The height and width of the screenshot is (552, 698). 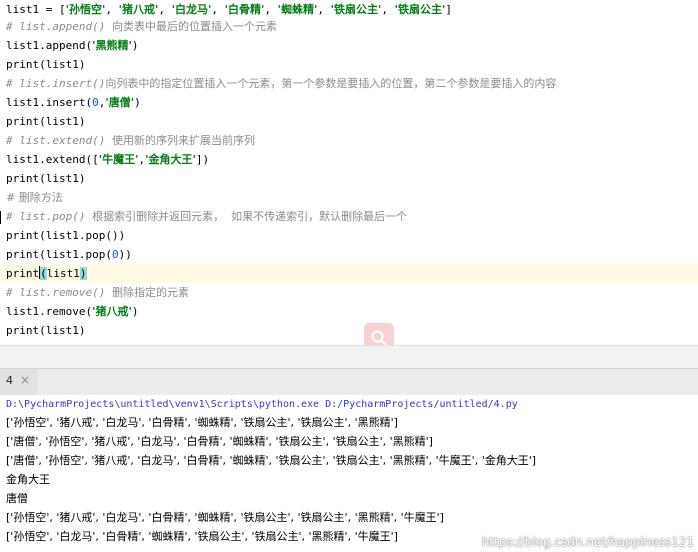 What do you see at coordinates (0, 217) in the screenshot?
I see `gutter-caret` at bounding box center [0, 217].